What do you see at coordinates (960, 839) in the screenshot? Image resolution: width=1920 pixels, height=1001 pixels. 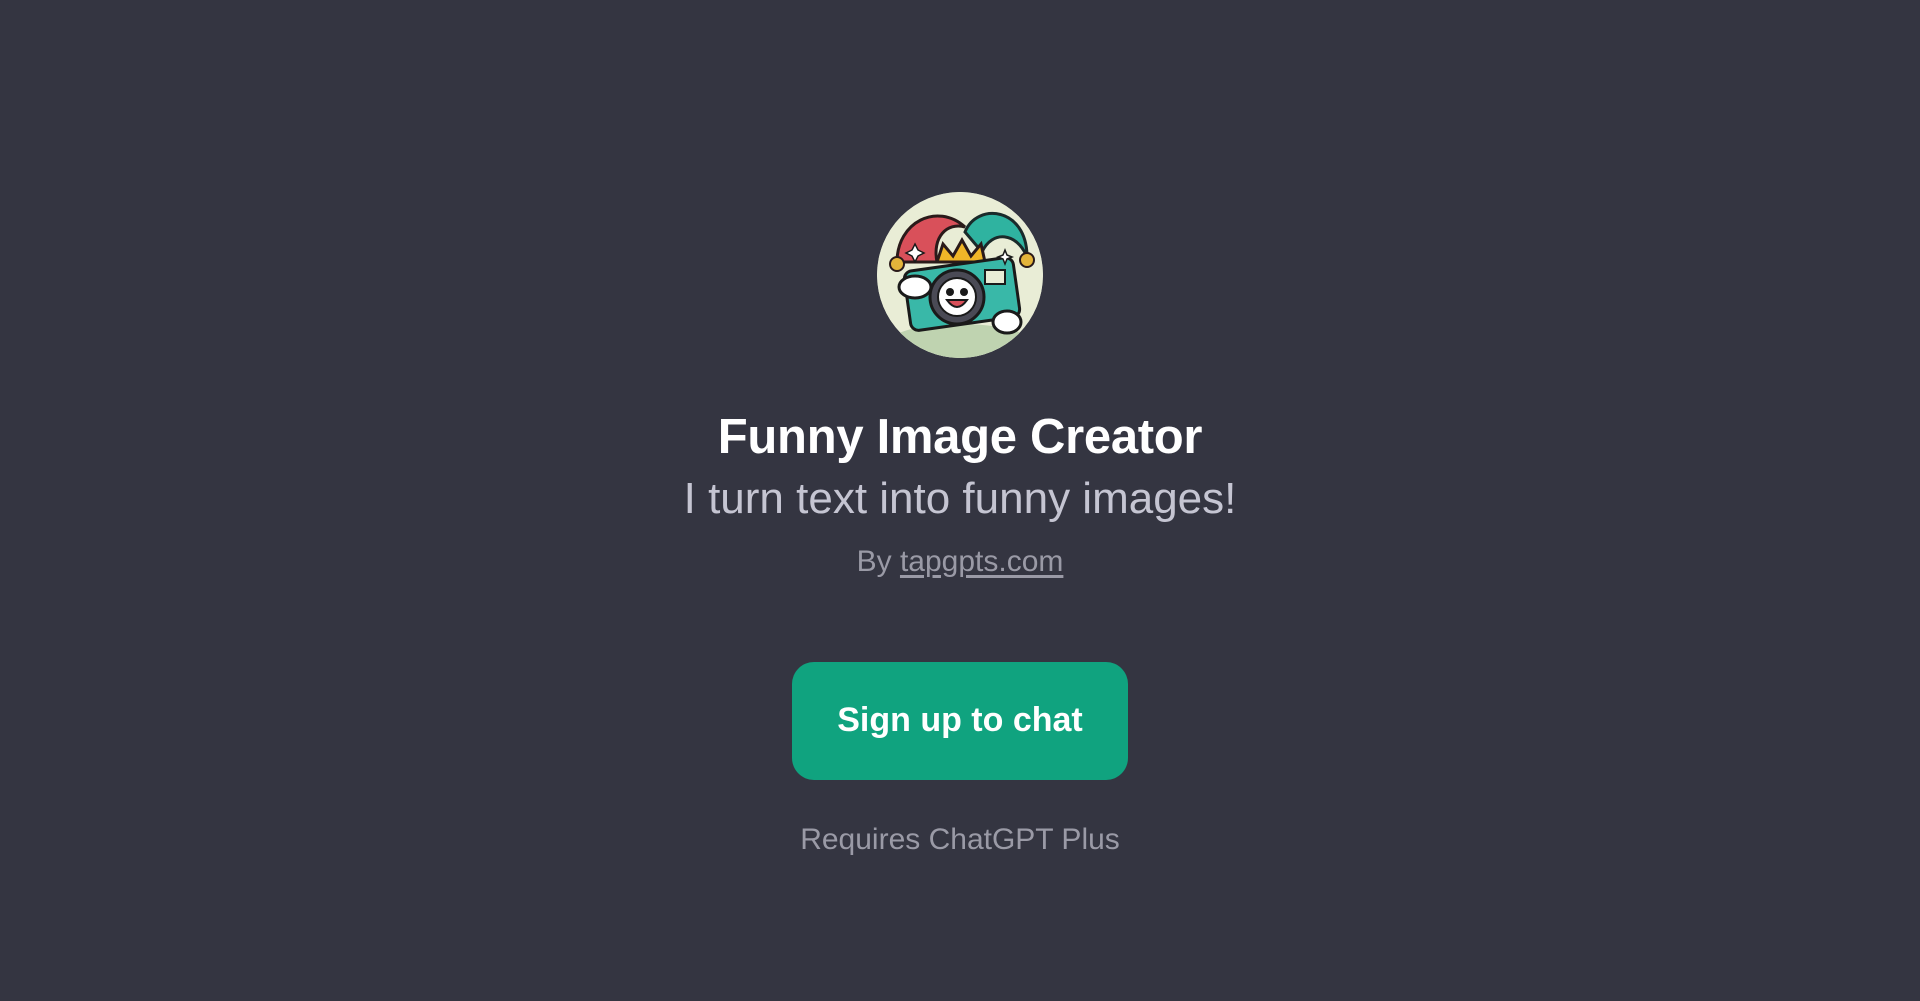 I see `plus-requirement-note: Requires ChatGPT Plus` at bounding box center [960, 839].